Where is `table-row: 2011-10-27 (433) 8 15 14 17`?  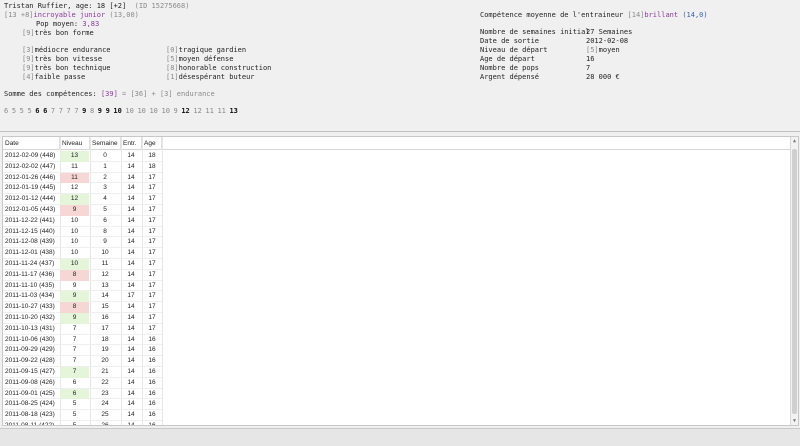 table-row: 2011-10-27 (433) 8 15 14 17 is located at coordinates (82, 307).